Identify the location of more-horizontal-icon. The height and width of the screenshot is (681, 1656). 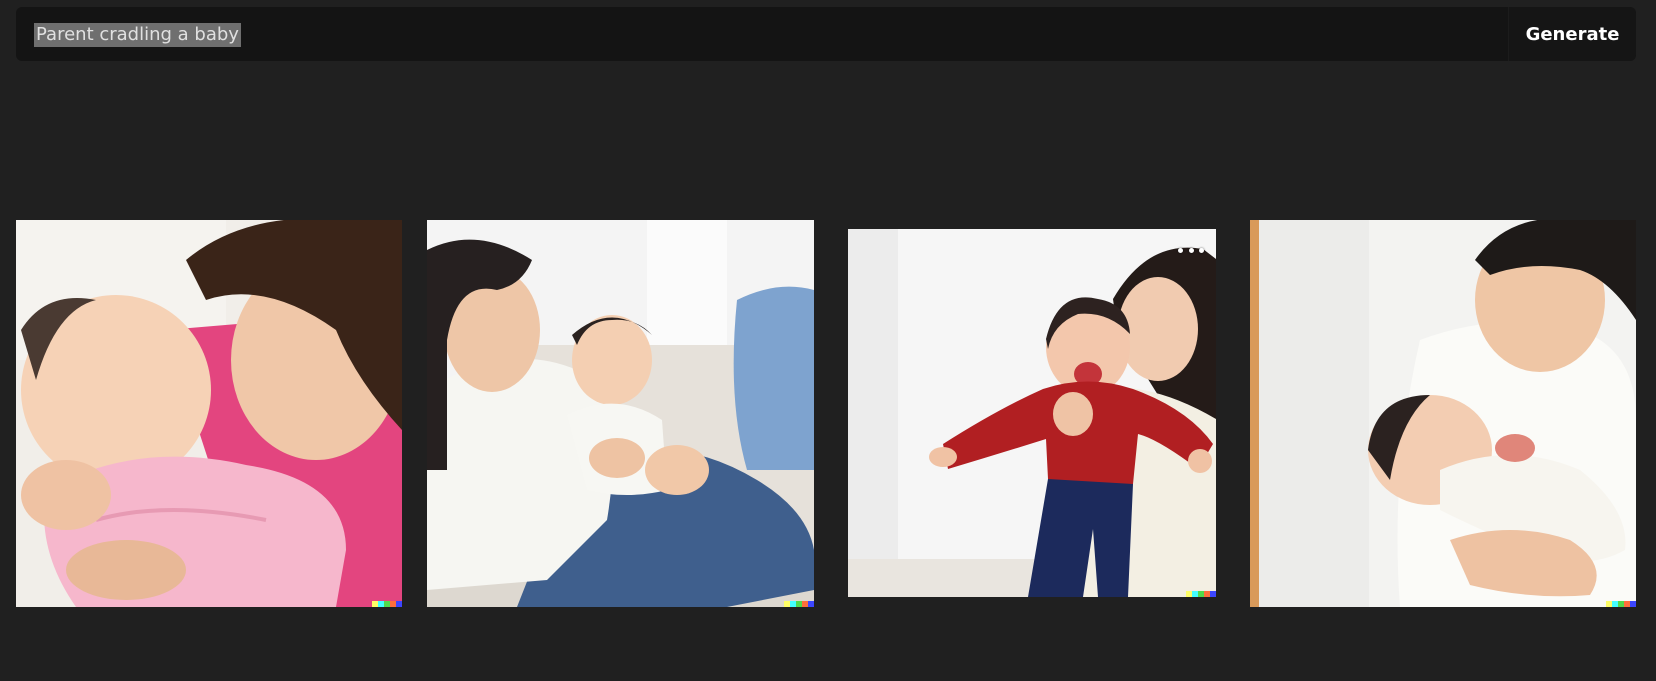
(1180, 250).